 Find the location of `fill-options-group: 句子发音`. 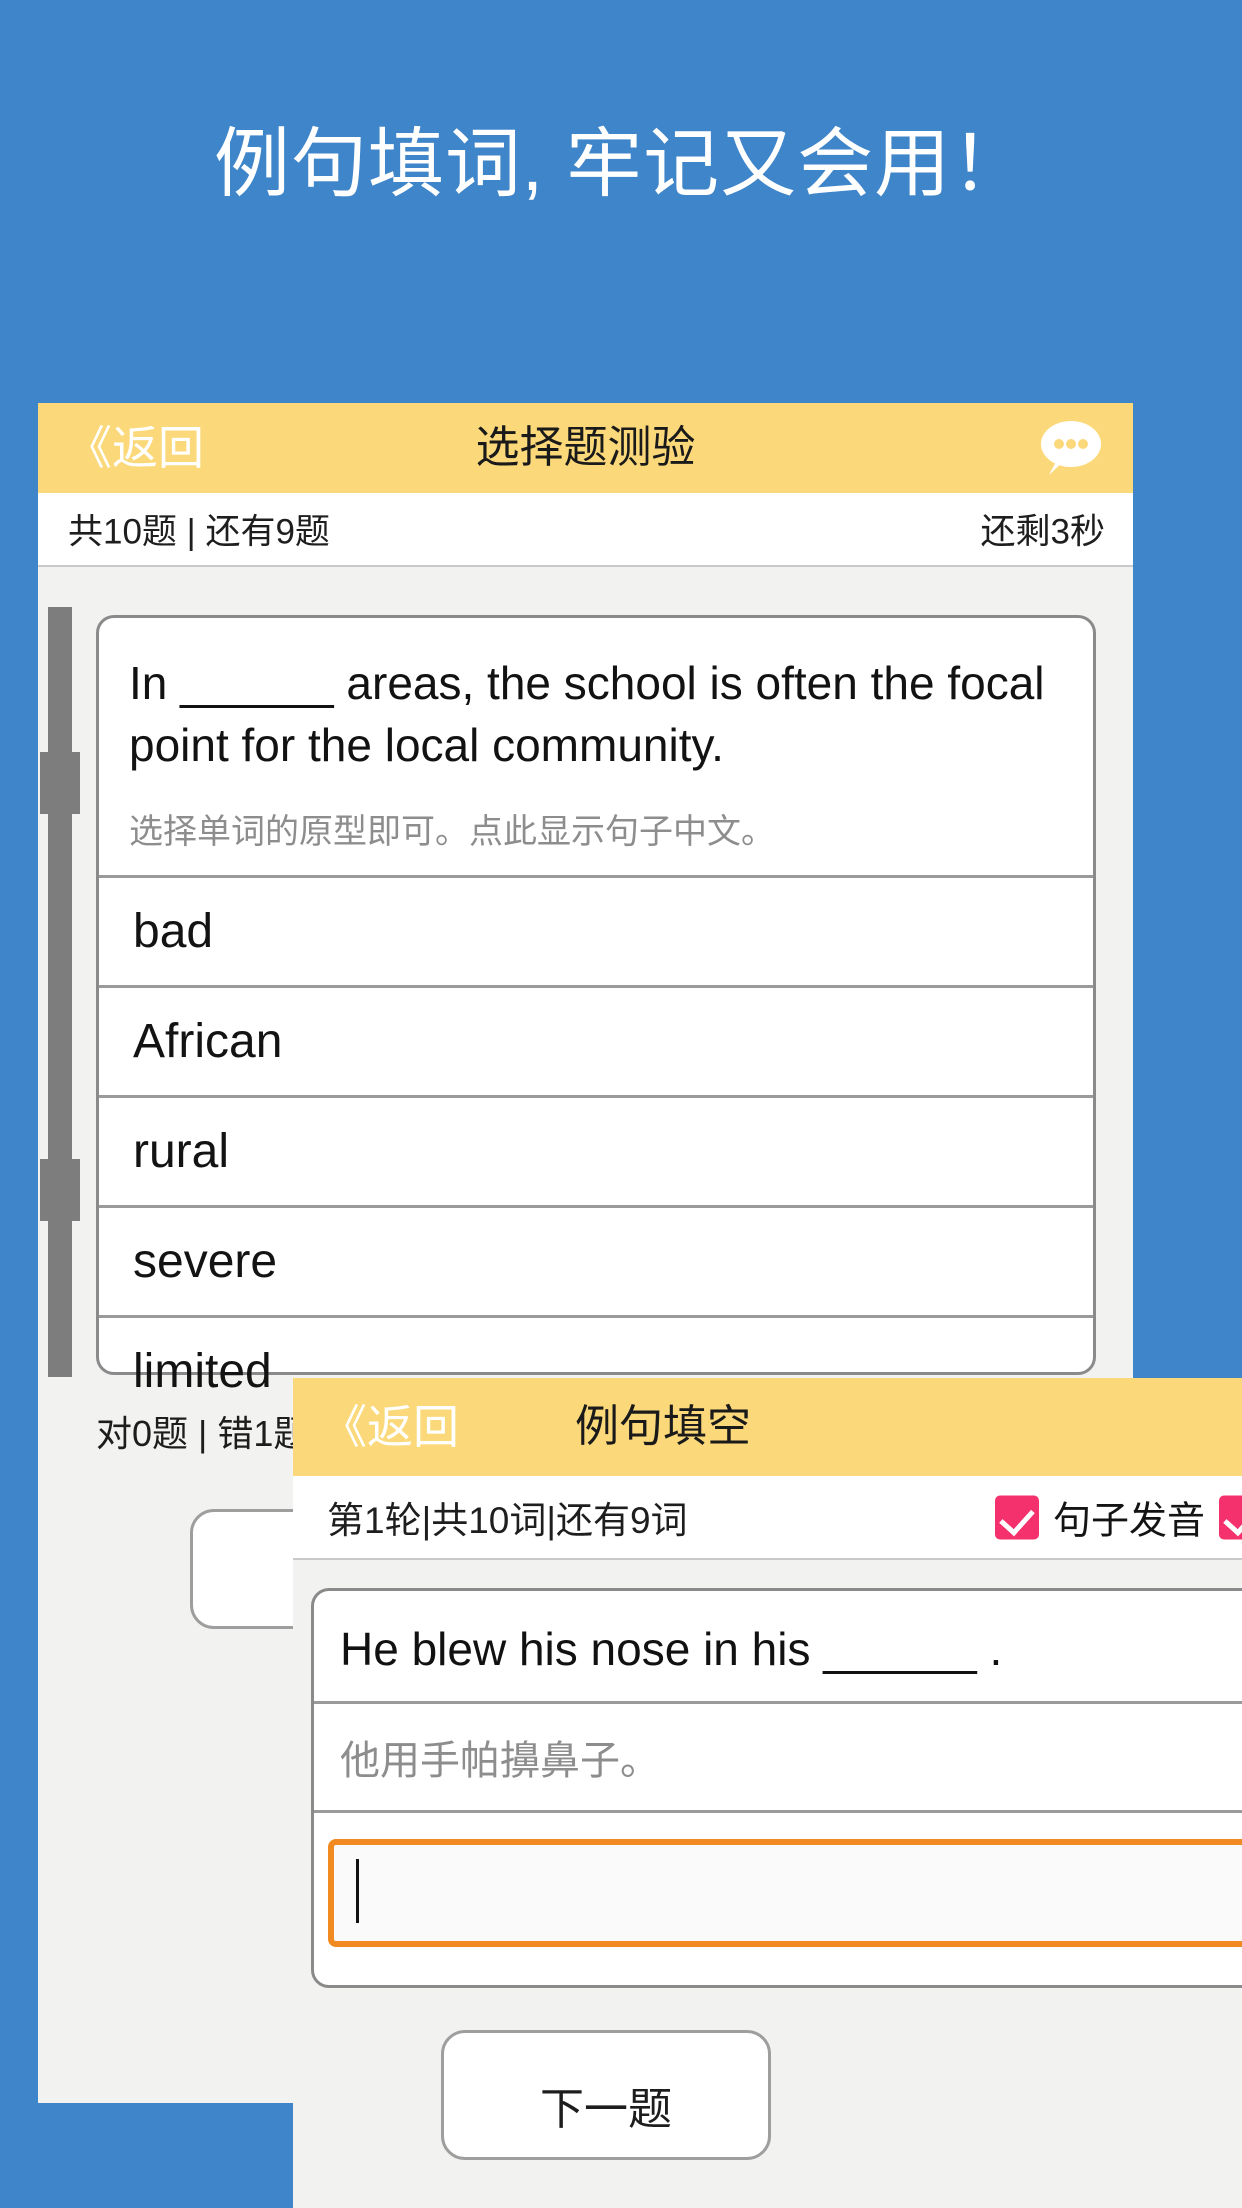

fill-options-group: 句子发音 is located at coordinates (1118, 1517).